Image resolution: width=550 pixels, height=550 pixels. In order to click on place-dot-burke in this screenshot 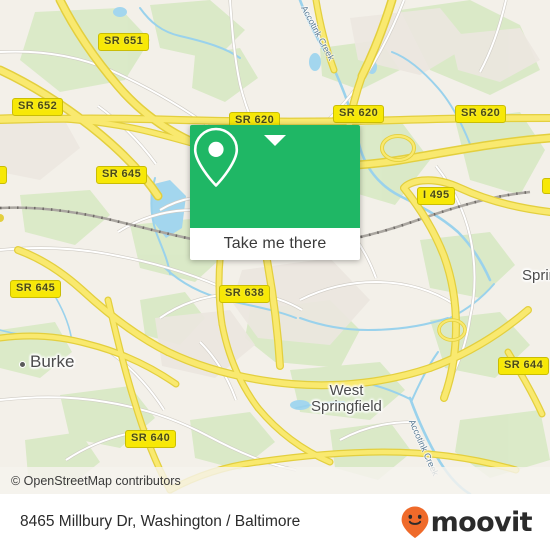, I will do `click(22, 364)`.